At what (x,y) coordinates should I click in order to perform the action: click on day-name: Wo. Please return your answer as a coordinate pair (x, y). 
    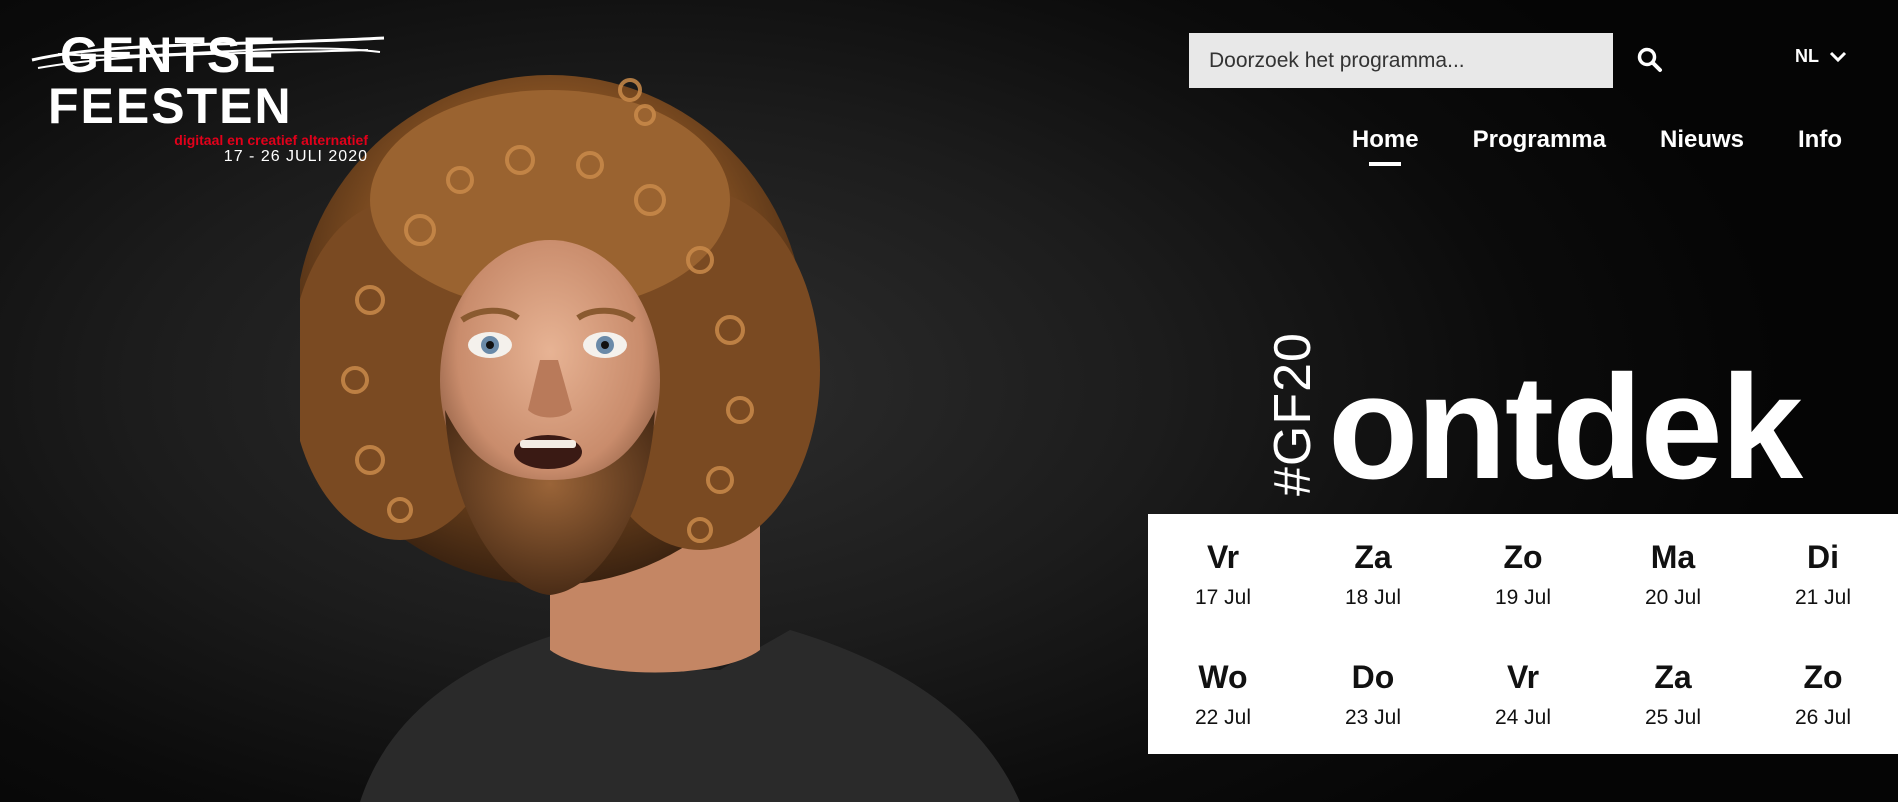
    Looking at the image, I should click on (1223, 676).